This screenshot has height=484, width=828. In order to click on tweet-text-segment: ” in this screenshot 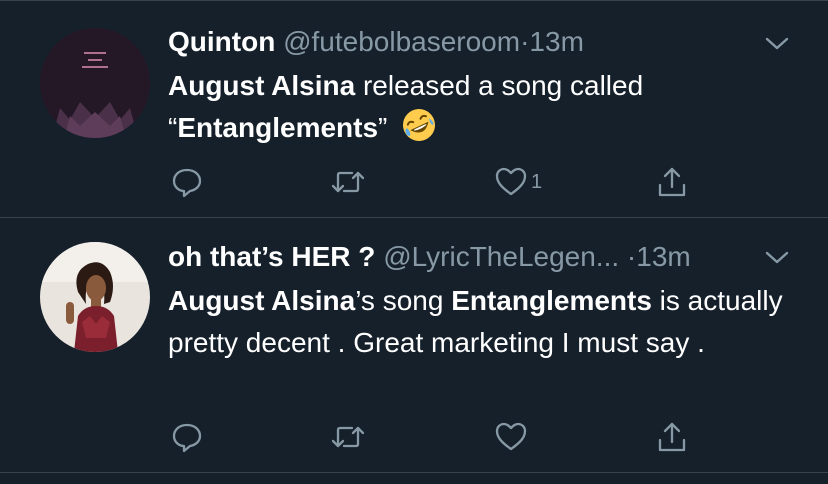, I will do `click(383, 127)`.